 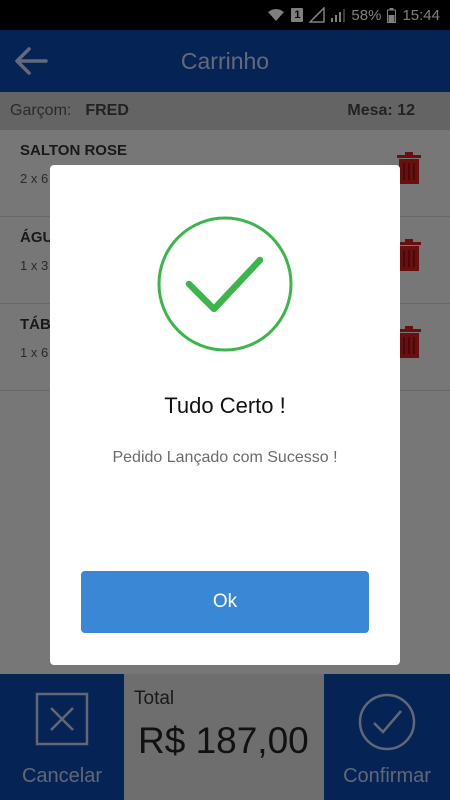 What do you see at coordinates (225, 602) in the screenshot?
I see `ok-button: Ok` at bounding box center [225, 602].